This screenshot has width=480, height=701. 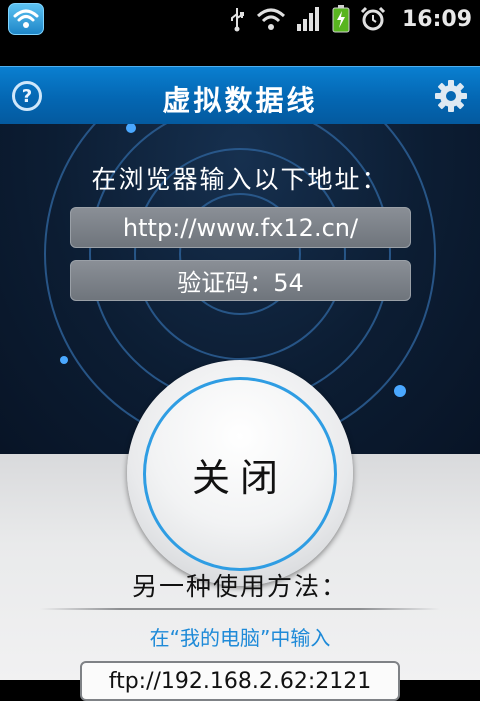 I want to click on close-button-label: 关闭, so click(x=239, y=477).